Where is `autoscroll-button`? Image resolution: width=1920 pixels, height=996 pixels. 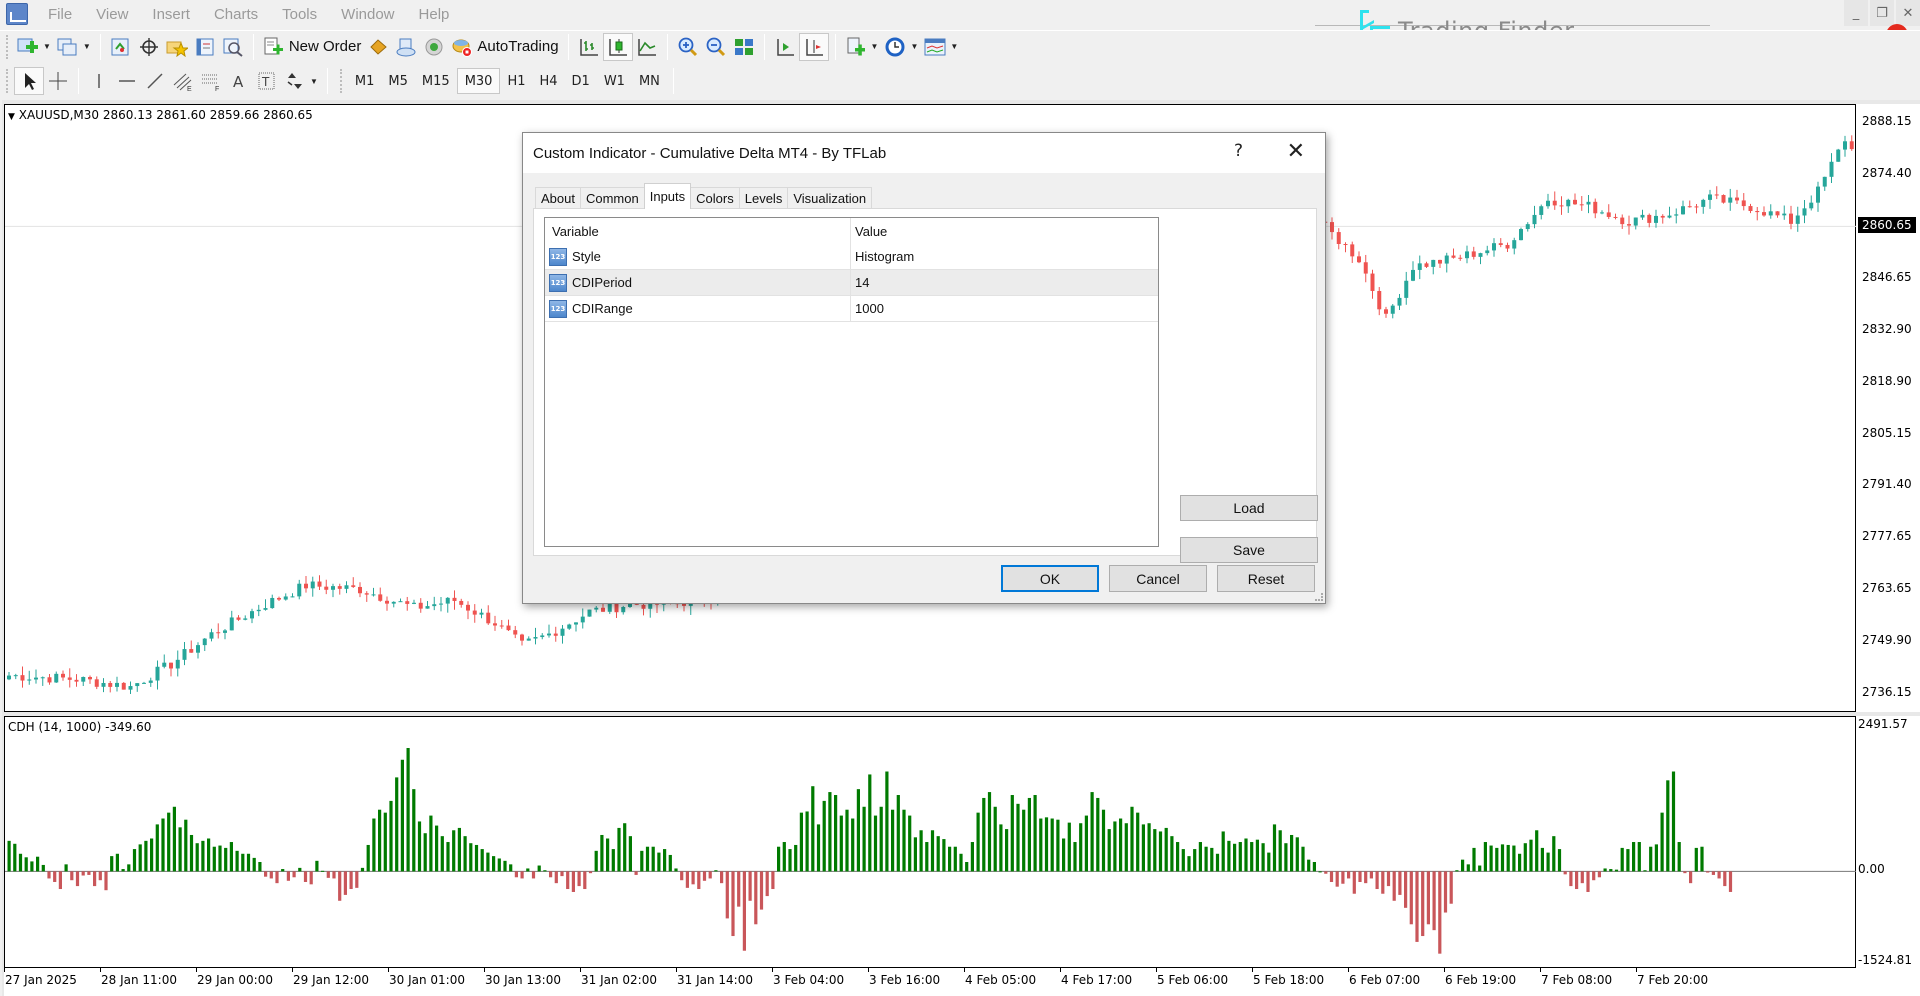
autoscroll-button is located at coordinates (785, 47).